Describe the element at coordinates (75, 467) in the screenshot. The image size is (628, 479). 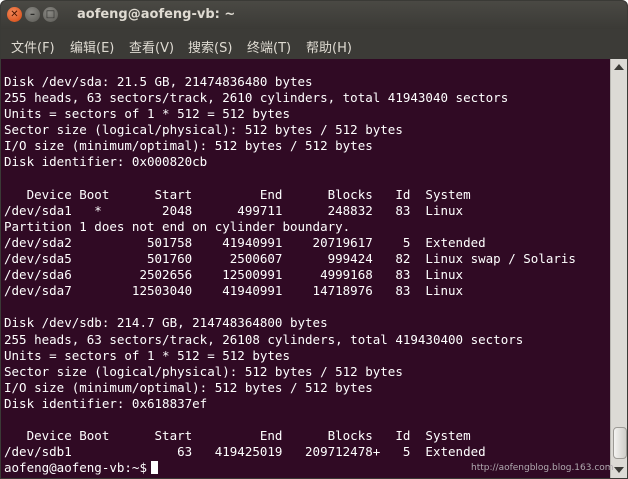
I see `prompt-text: aofeng@aofeng-vb:~$` at that location.